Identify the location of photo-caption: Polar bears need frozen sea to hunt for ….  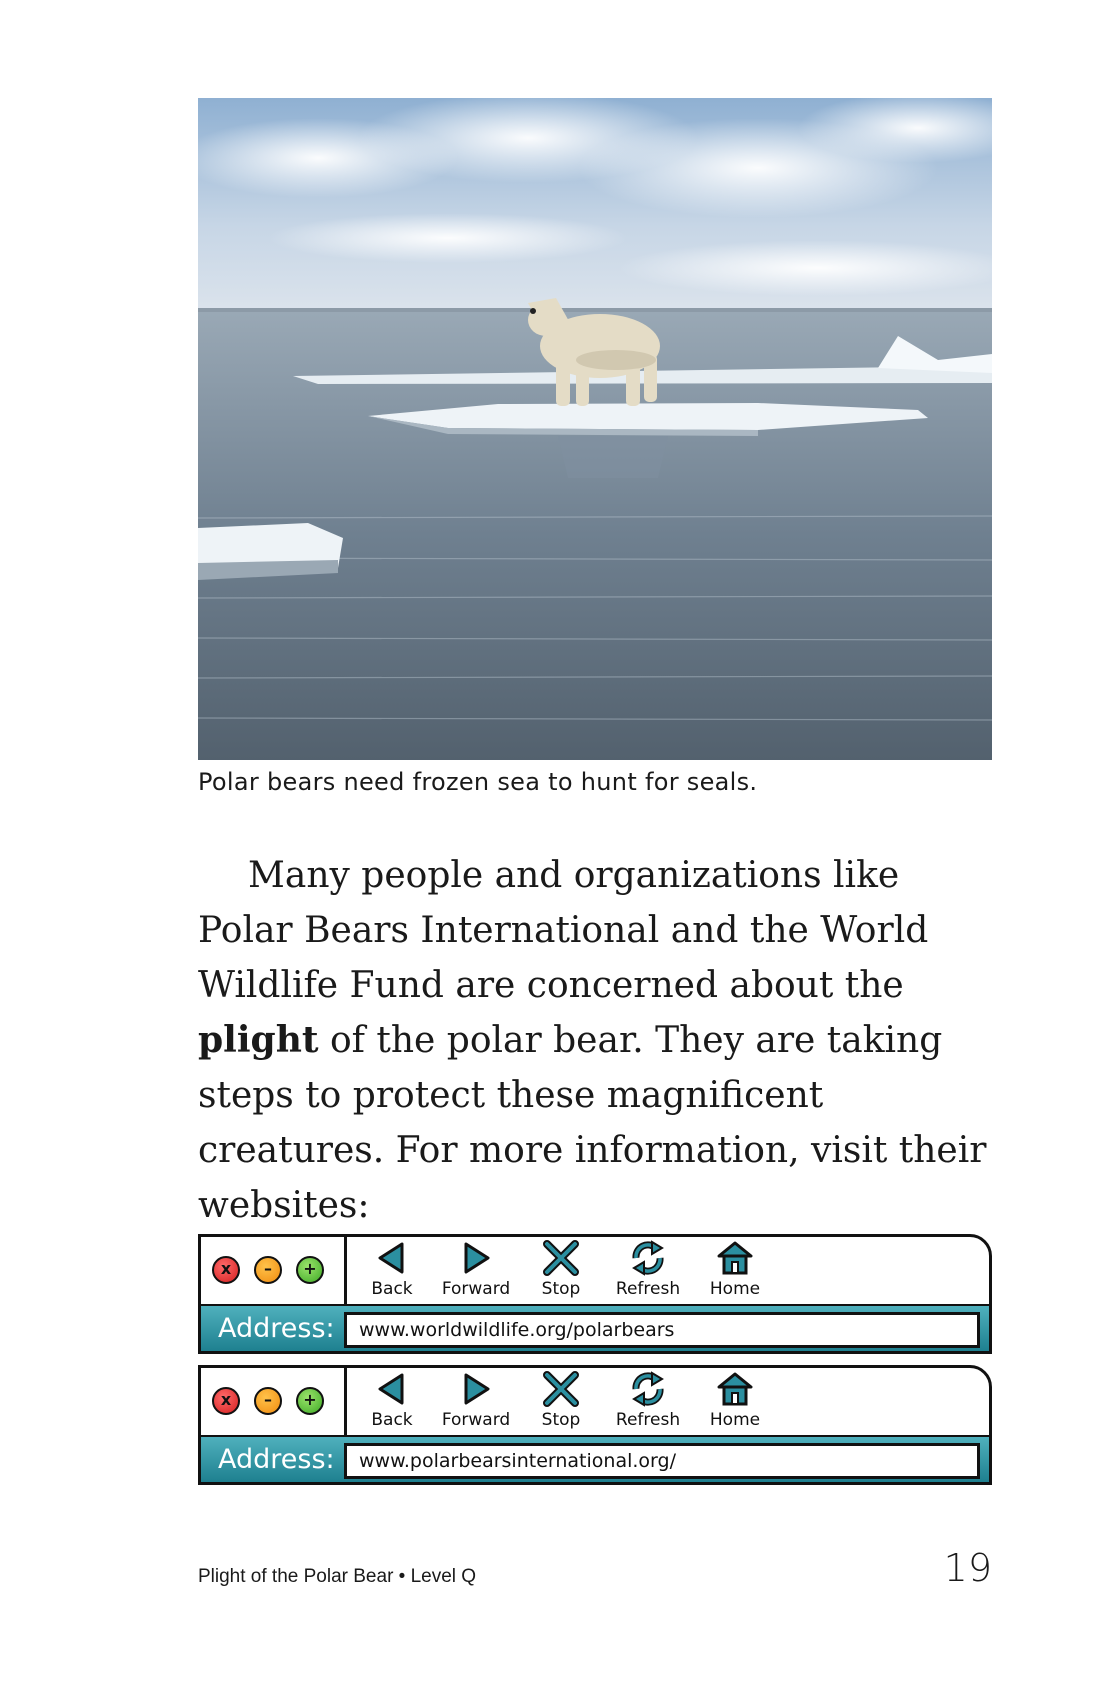
(478, 782).